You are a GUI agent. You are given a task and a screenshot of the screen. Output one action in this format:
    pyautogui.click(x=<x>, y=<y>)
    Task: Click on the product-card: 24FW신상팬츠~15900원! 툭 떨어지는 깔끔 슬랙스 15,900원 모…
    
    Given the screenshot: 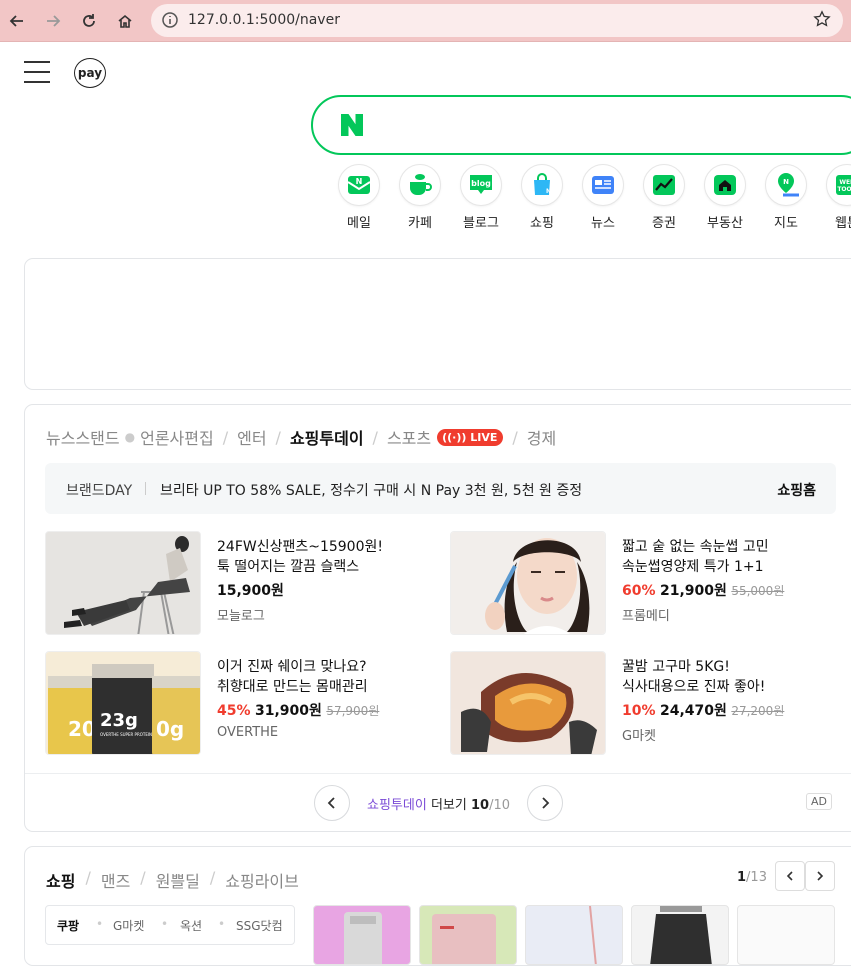 What is the action you would take?
    pyautogui.click(x=235, y=583)
    